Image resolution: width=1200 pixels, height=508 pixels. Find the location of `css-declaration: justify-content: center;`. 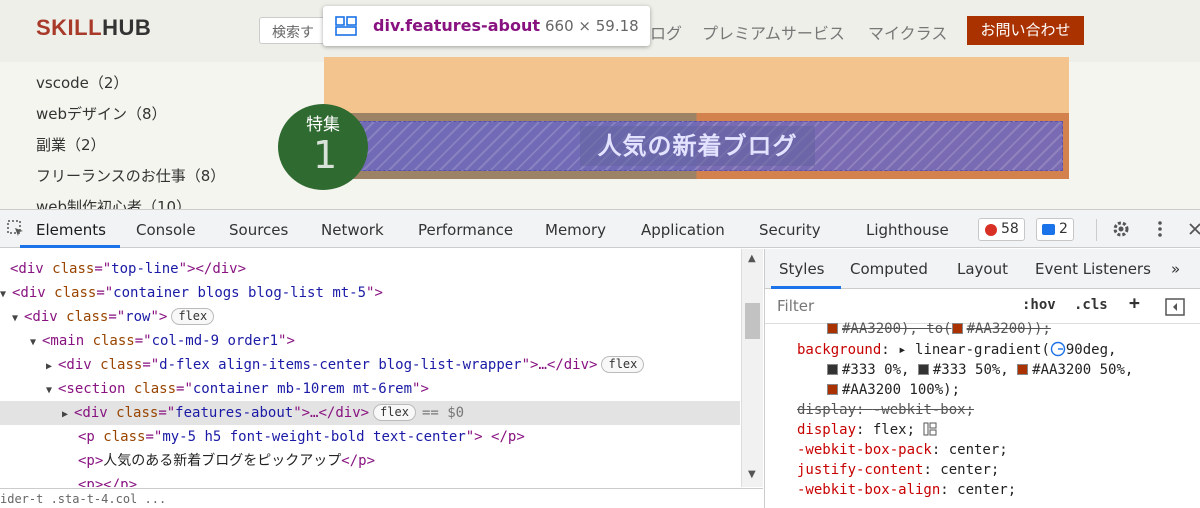

css-declaration: justify-content: center; is located at coordinates (898, 470).